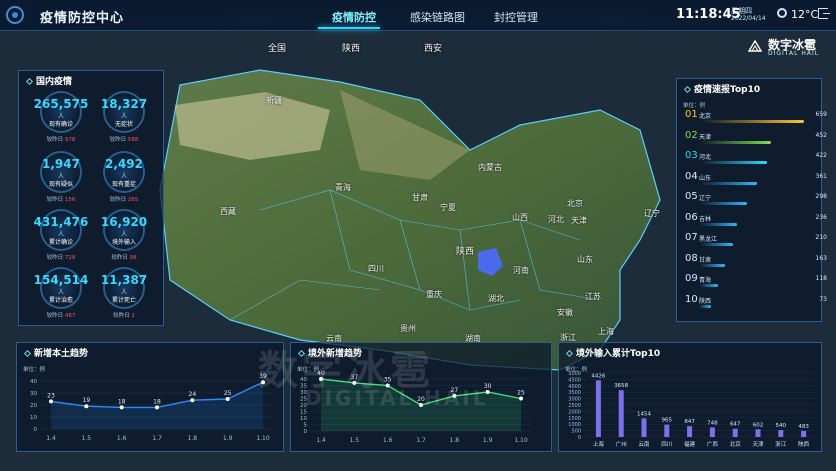 Image resolution: width=836 pixels, height=471 pixels. What do you see at coordinates (520, 217) in the screenshot?
I see `map-label-shanxi: 山西` at bounding box center [520, 217].